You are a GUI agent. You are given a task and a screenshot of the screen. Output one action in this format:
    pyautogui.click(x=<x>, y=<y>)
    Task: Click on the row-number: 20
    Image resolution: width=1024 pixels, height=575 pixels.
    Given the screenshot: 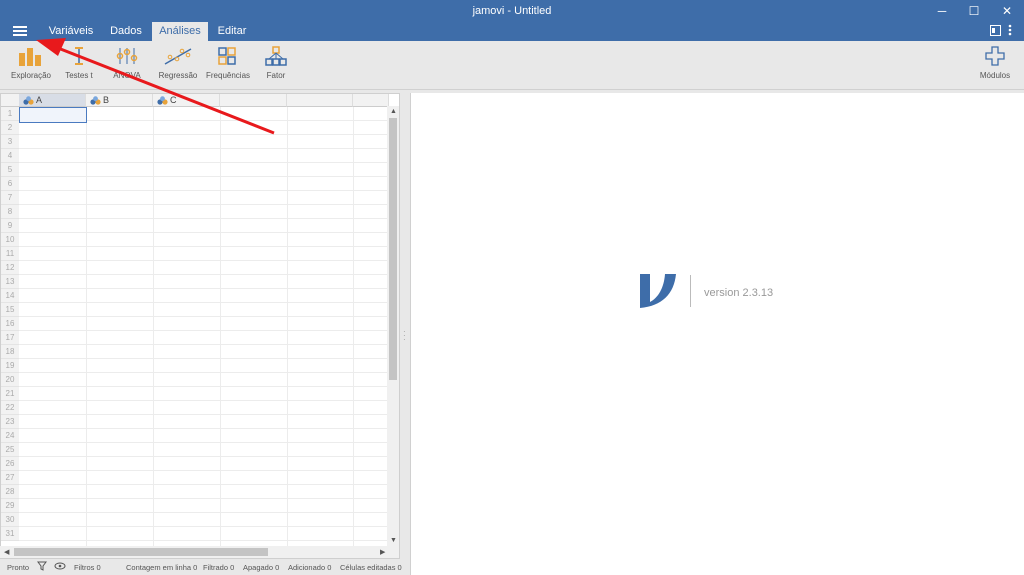 What is the action you would take?
    pyautogui.click(x=10, y=380)
    